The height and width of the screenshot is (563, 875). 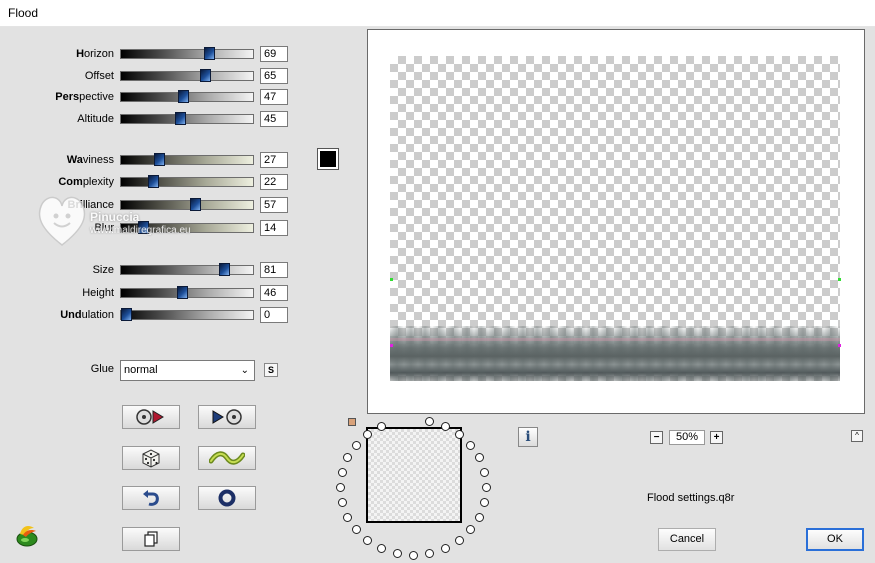 I want to click on horizon-handle-left, so click(x=391, y=279).